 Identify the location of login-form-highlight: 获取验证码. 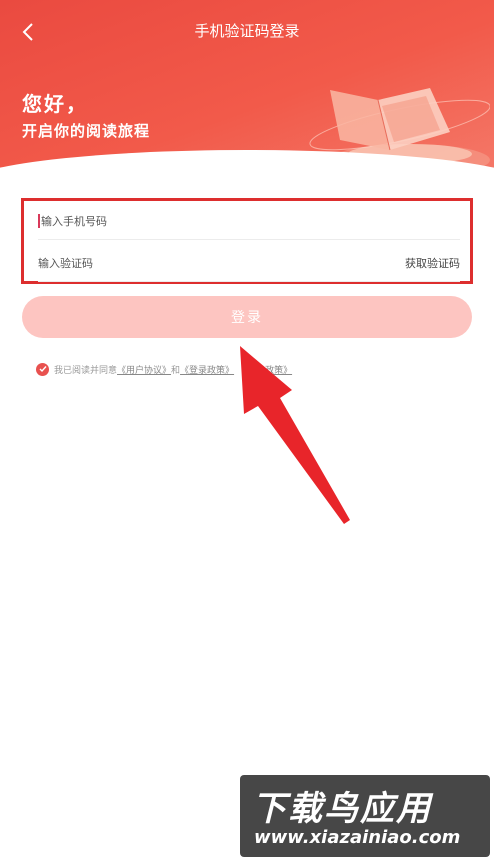
(247, 241).